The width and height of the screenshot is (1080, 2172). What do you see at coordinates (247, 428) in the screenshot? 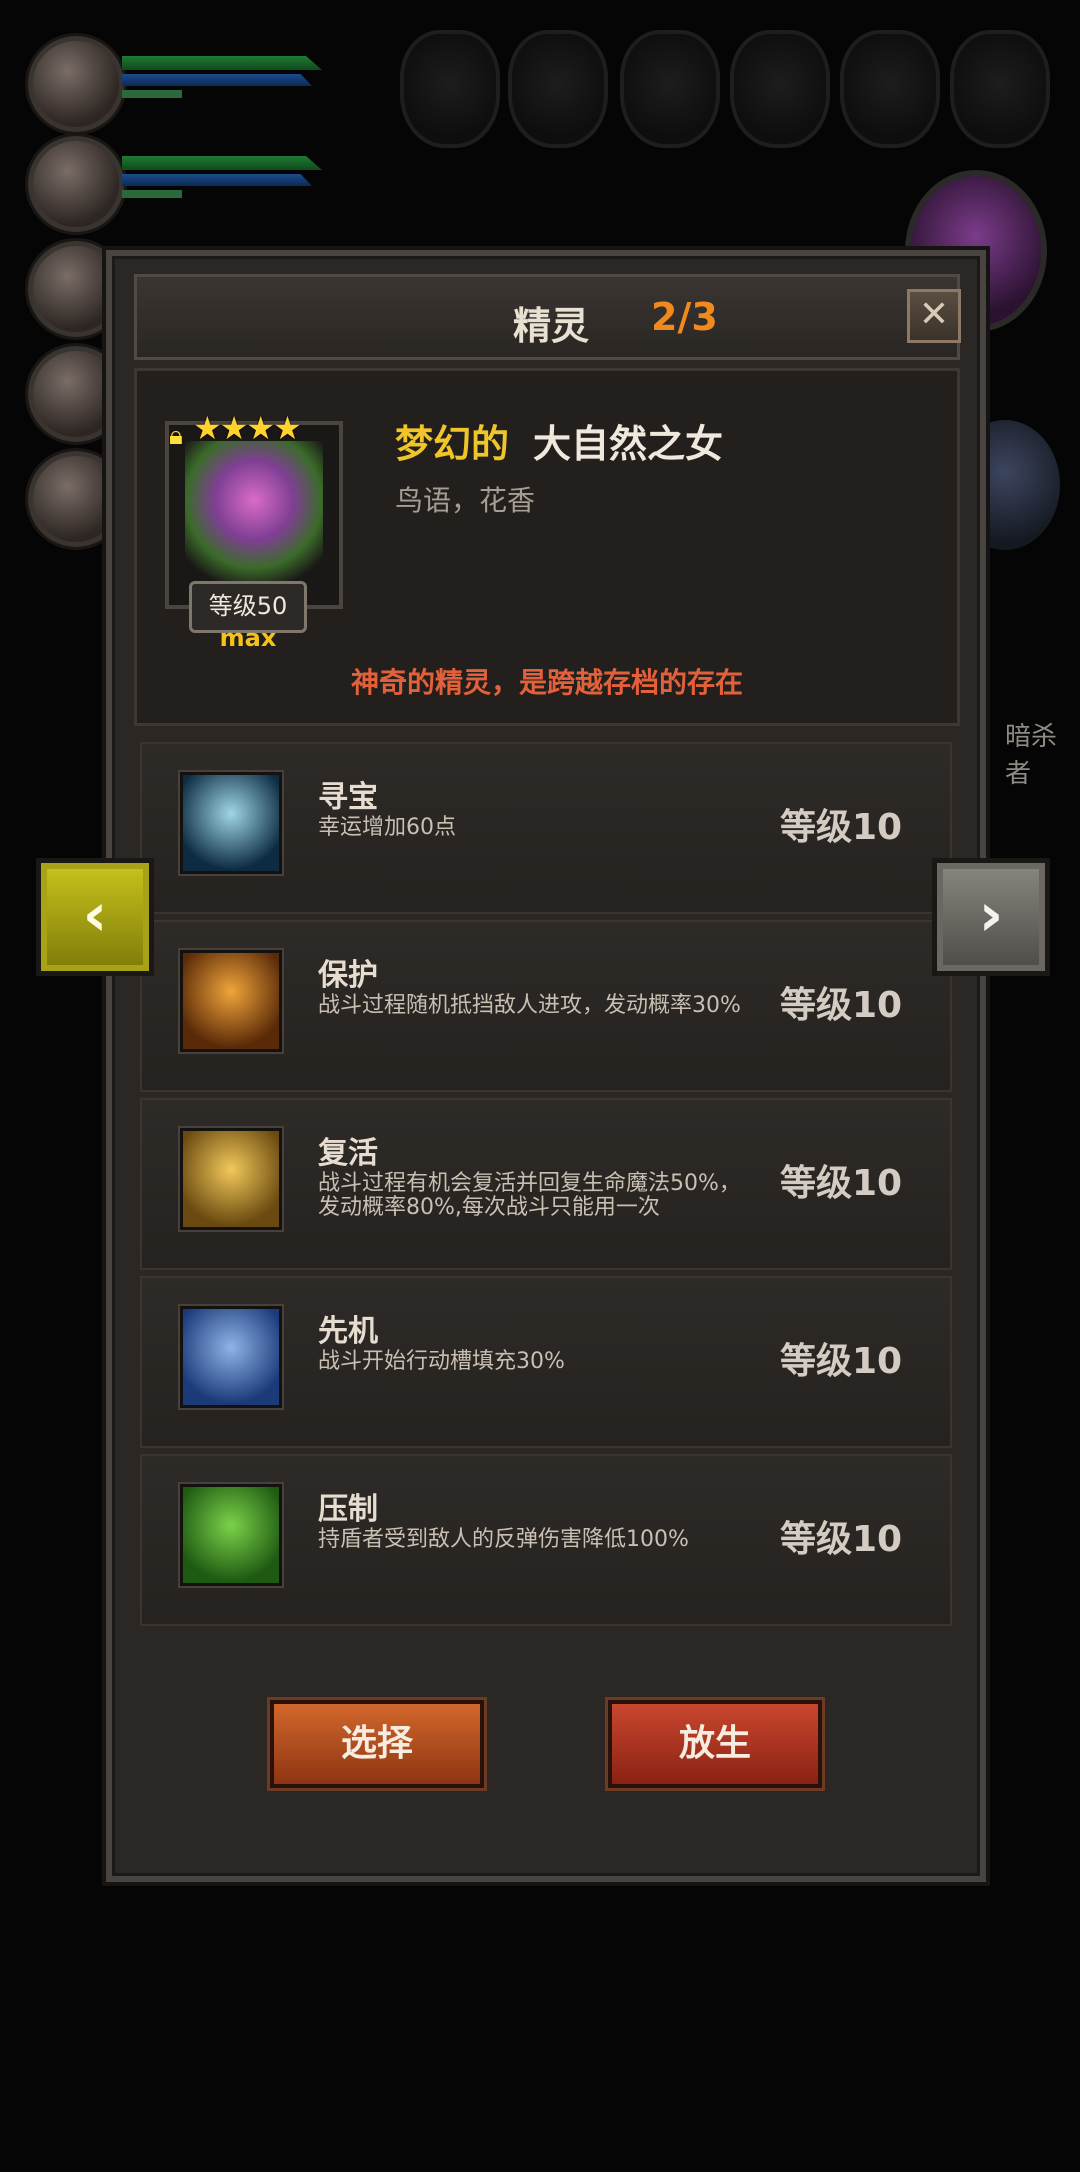
I see `star-rating: ★★★★` at bounding box center [247, 428].